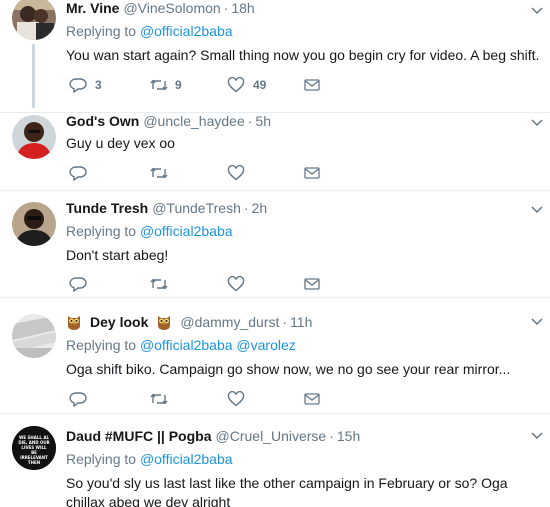 The width and height of the screenshot is (550, 507). What do you see at coordinates (301, 322) in the screenshot?
I see `timestamp: 11h` at bounding box center [301, 322].